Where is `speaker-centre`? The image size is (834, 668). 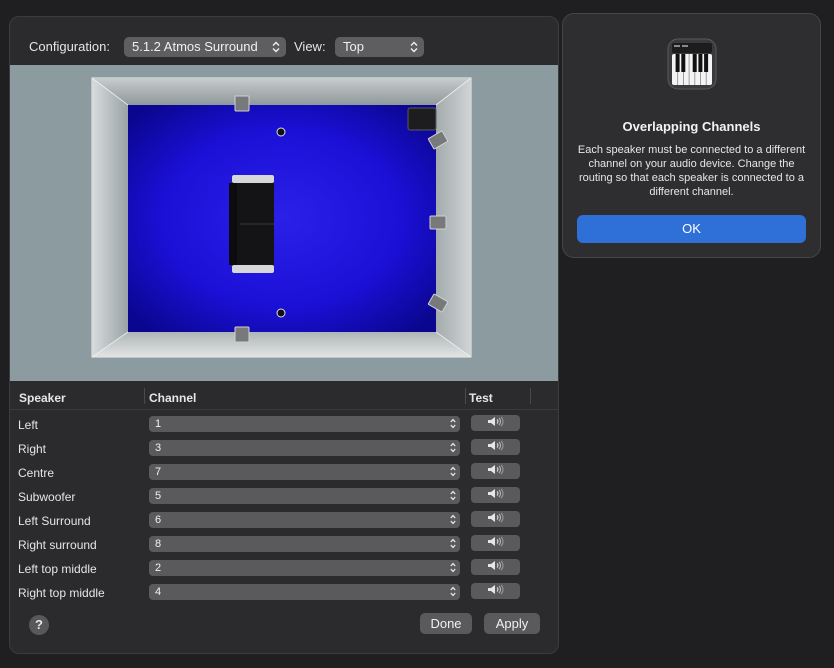
speaker-centre is located at coordinates (438, 222).